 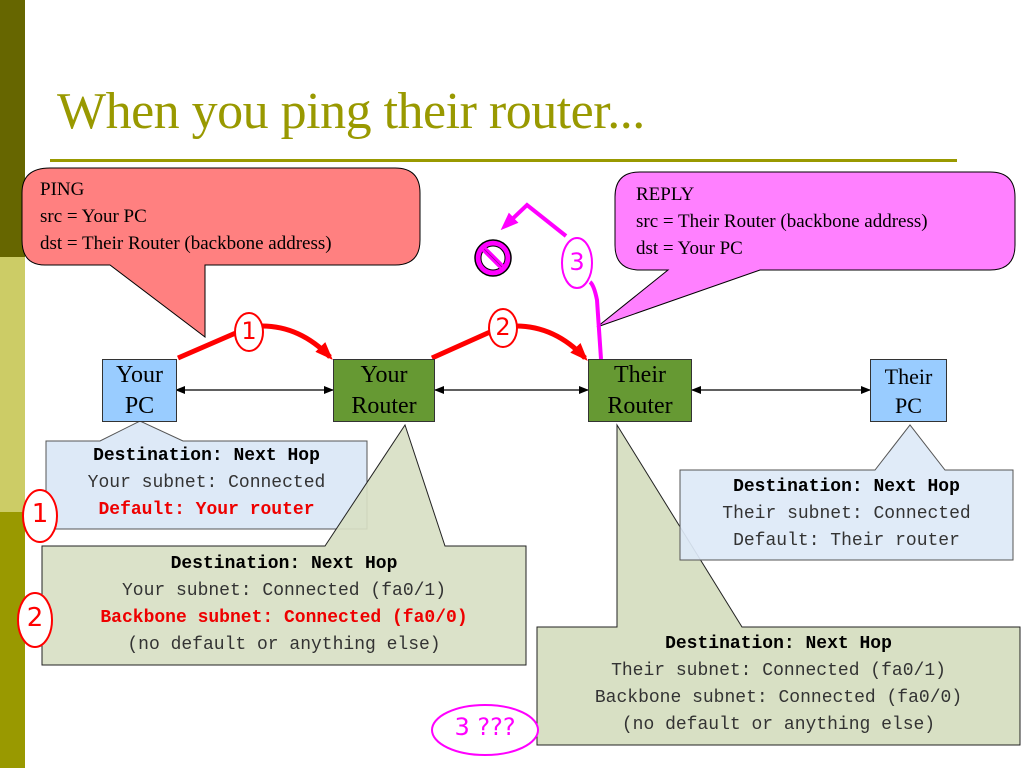 What do you see at coordinates (284, 618) in the screenshot?
I see `your-router-table-row-highlighted: Backbone subnet: Connected (fa0/0)` at bounding box center [284, 618].